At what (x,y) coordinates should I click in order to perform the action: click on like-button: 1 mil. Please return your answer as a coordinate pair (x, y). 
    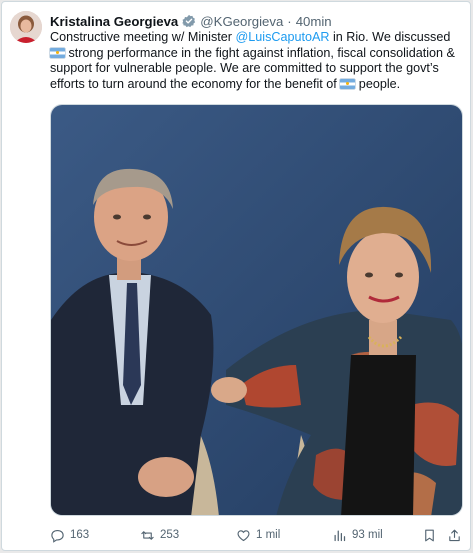
    Looking at the image, I should click on (258, 535).